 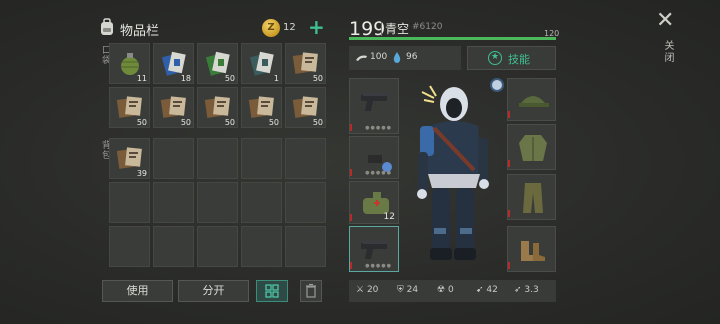 I want to click on item-count: 39, so click(x=141, y=173).